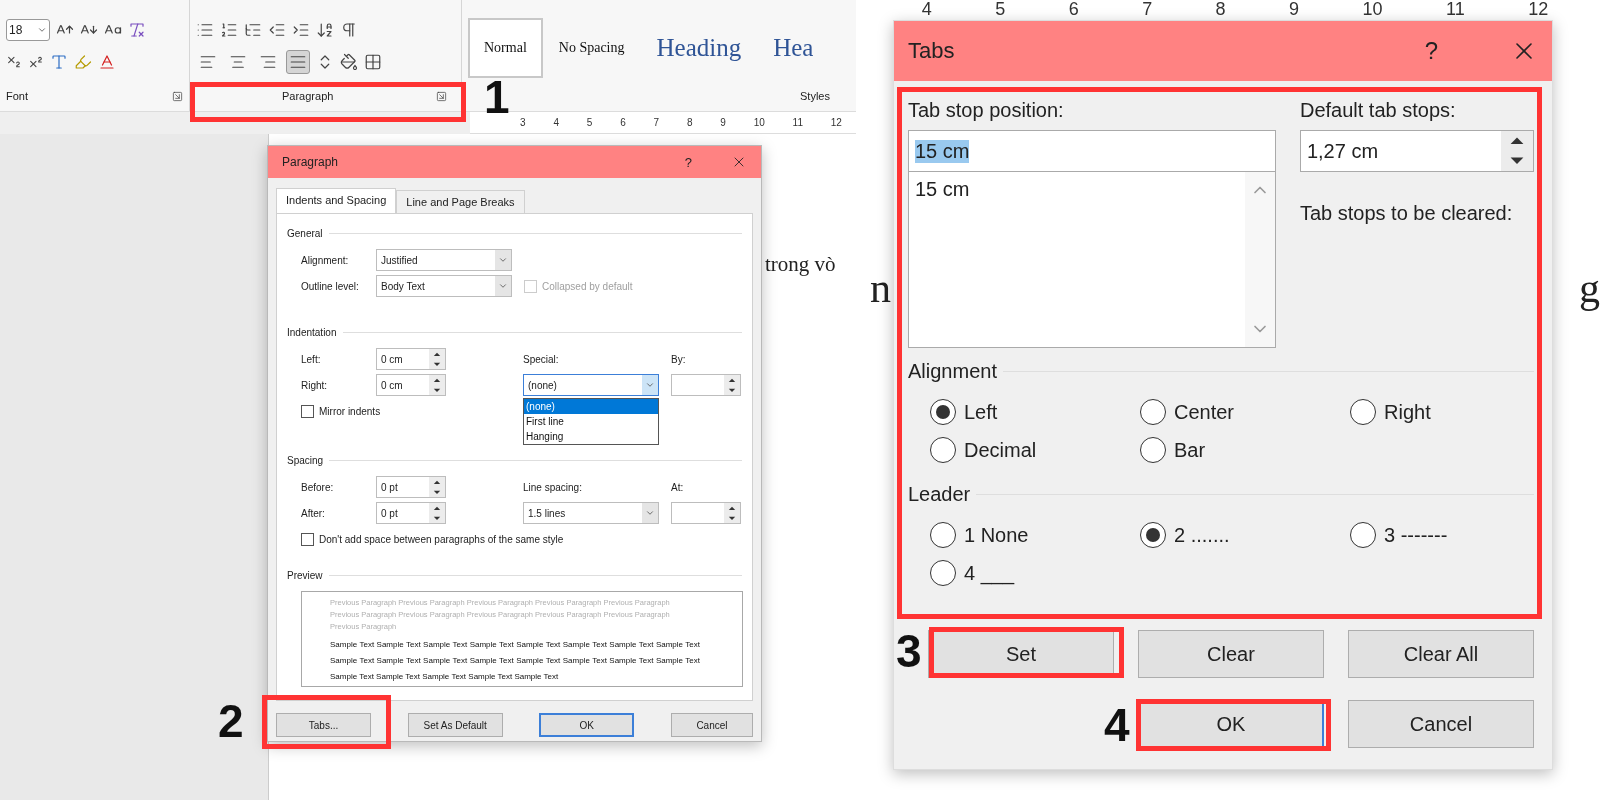 This screenshot has height=800, width=1600. I want to click on dialog-button: OK, so click(587, 725).